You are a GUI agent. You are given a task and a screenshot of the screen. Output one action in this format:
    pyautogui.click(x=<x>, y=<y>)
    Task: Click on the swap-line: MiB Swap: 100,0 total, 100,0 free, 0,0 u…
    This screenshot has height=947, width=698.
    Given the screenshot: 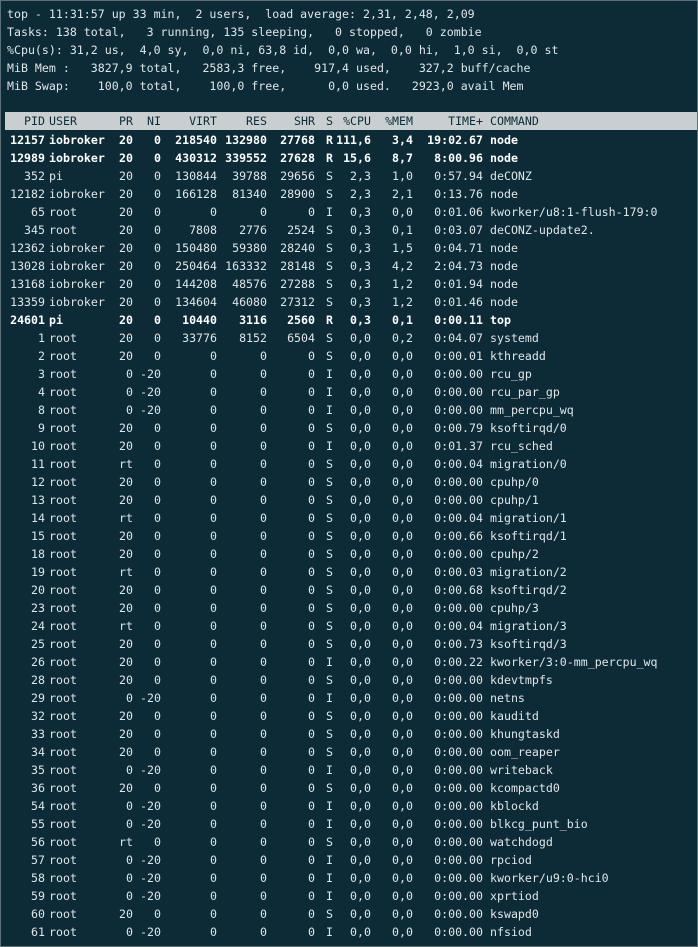 What is the action you would take?
    pyautogui.click(x=265, y=86)
    